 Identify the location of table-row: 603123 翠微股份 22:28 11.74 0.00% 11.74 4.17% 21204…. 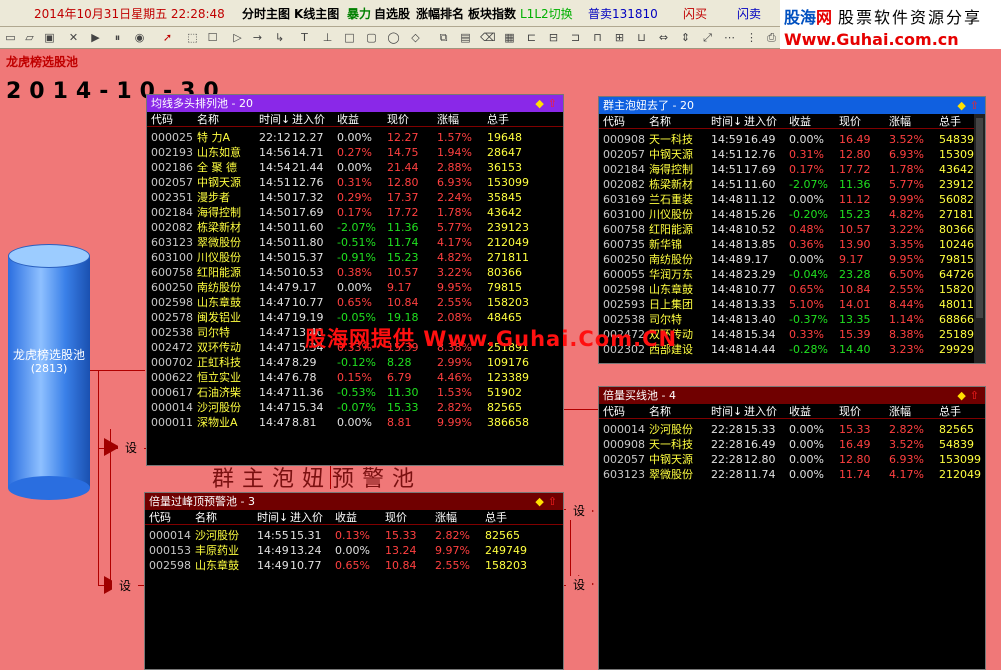
(792, 474).